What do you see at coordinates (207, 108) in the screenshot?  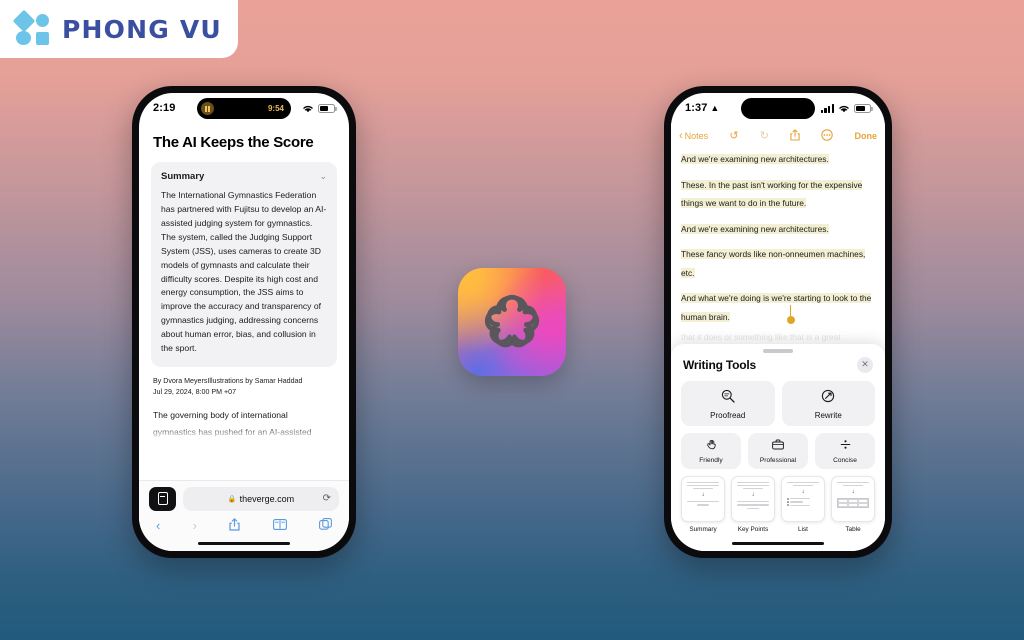 I see `pause-icon` at bounding box center [207, 108].